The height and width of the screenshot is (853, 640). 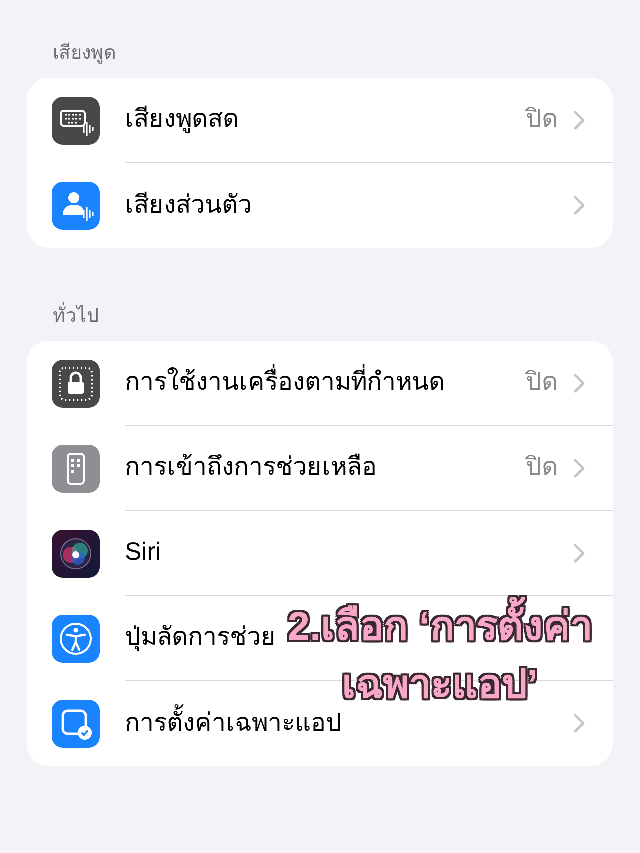 I want to click on row-label: การใช้งานเครื่องตามที่กำหนด, so click(x=285, y=383).